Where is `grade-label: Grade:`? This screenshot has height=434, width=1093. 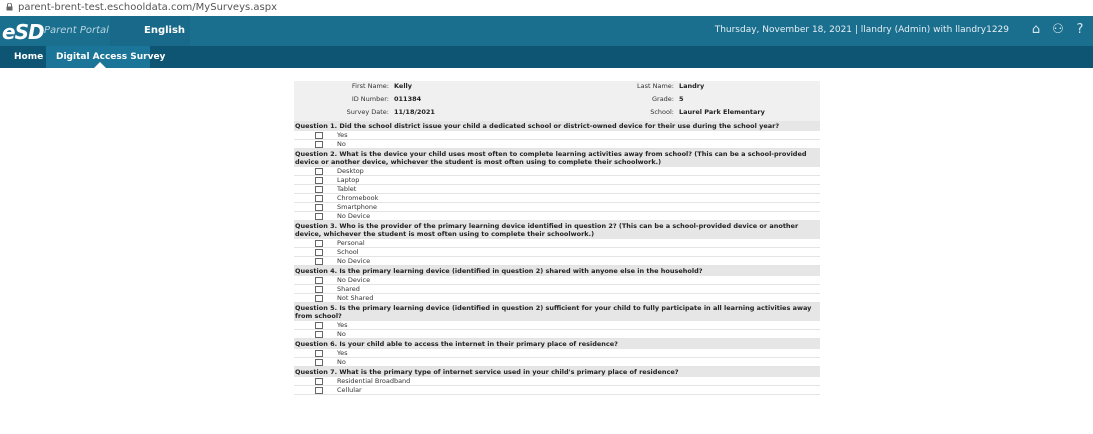
grade-label: Grade: is located at coordinates (662, 99).